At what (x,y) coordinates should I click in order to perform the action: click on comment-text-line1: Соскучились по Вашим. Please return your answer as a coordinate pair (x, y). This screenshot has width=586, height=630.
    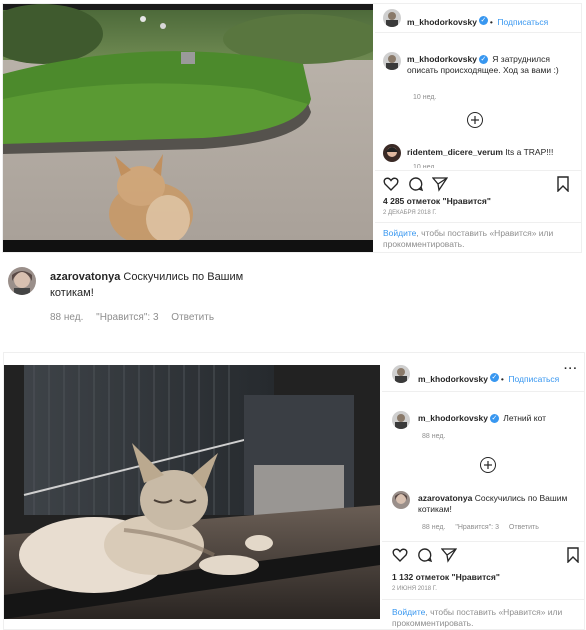
    Looking at the image, I should click on (183, 277).